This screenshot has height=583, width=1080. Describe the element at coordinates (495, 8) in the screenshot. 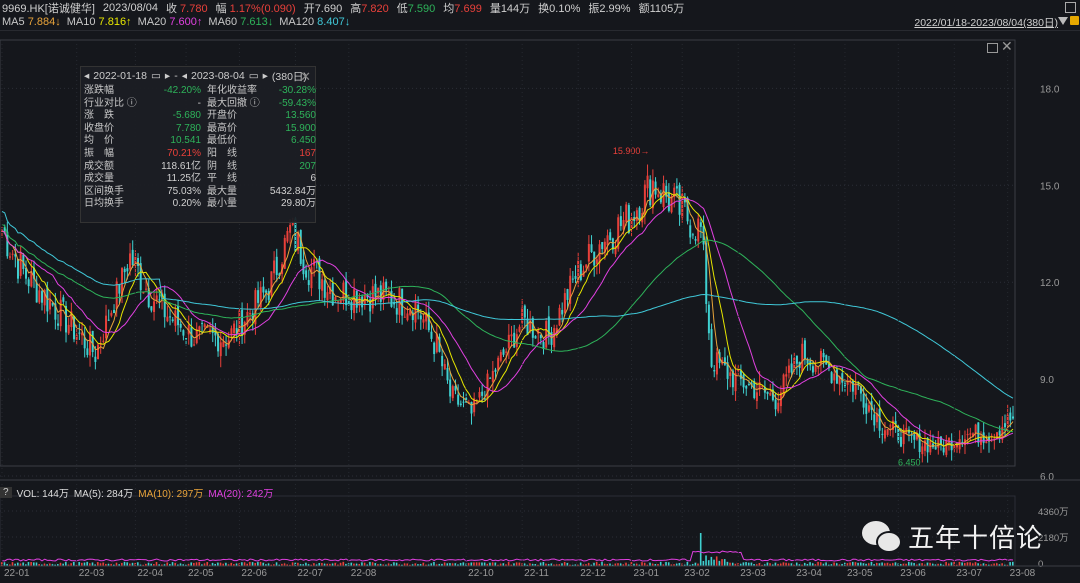

I see `volume-label: 量` at that location.